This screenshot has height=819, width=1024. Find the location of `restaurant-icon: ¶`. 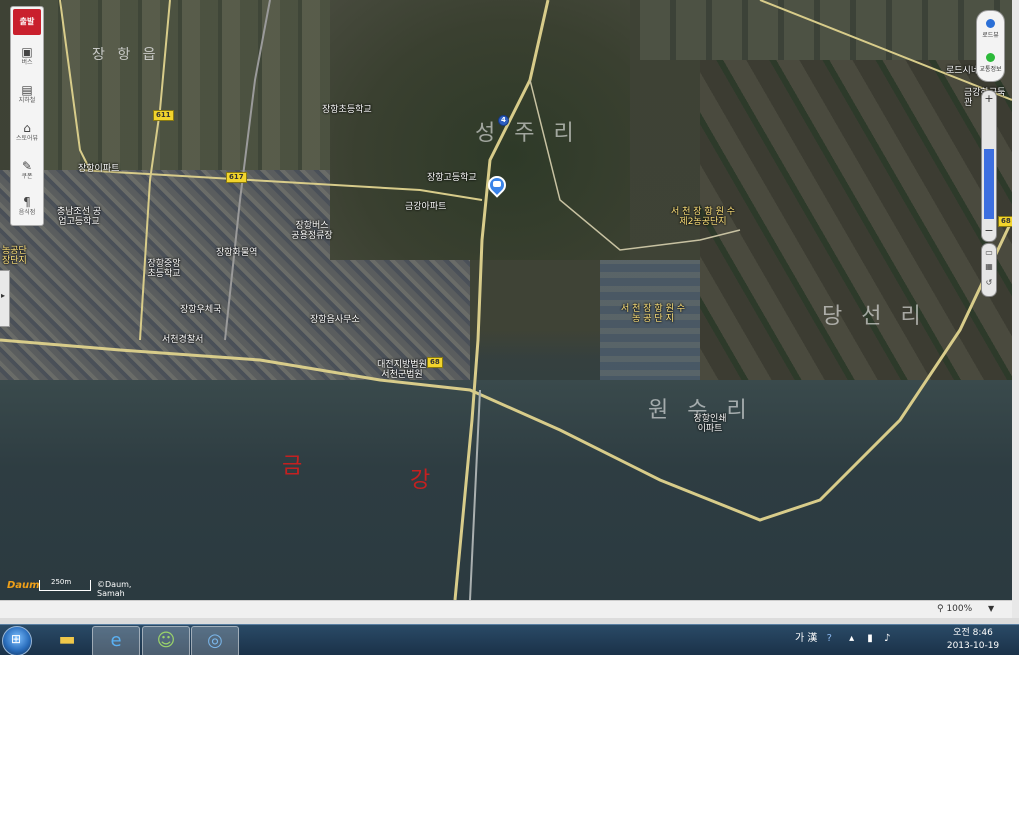

restaurant-icon: ¶ is located at coordinates (27, 202).